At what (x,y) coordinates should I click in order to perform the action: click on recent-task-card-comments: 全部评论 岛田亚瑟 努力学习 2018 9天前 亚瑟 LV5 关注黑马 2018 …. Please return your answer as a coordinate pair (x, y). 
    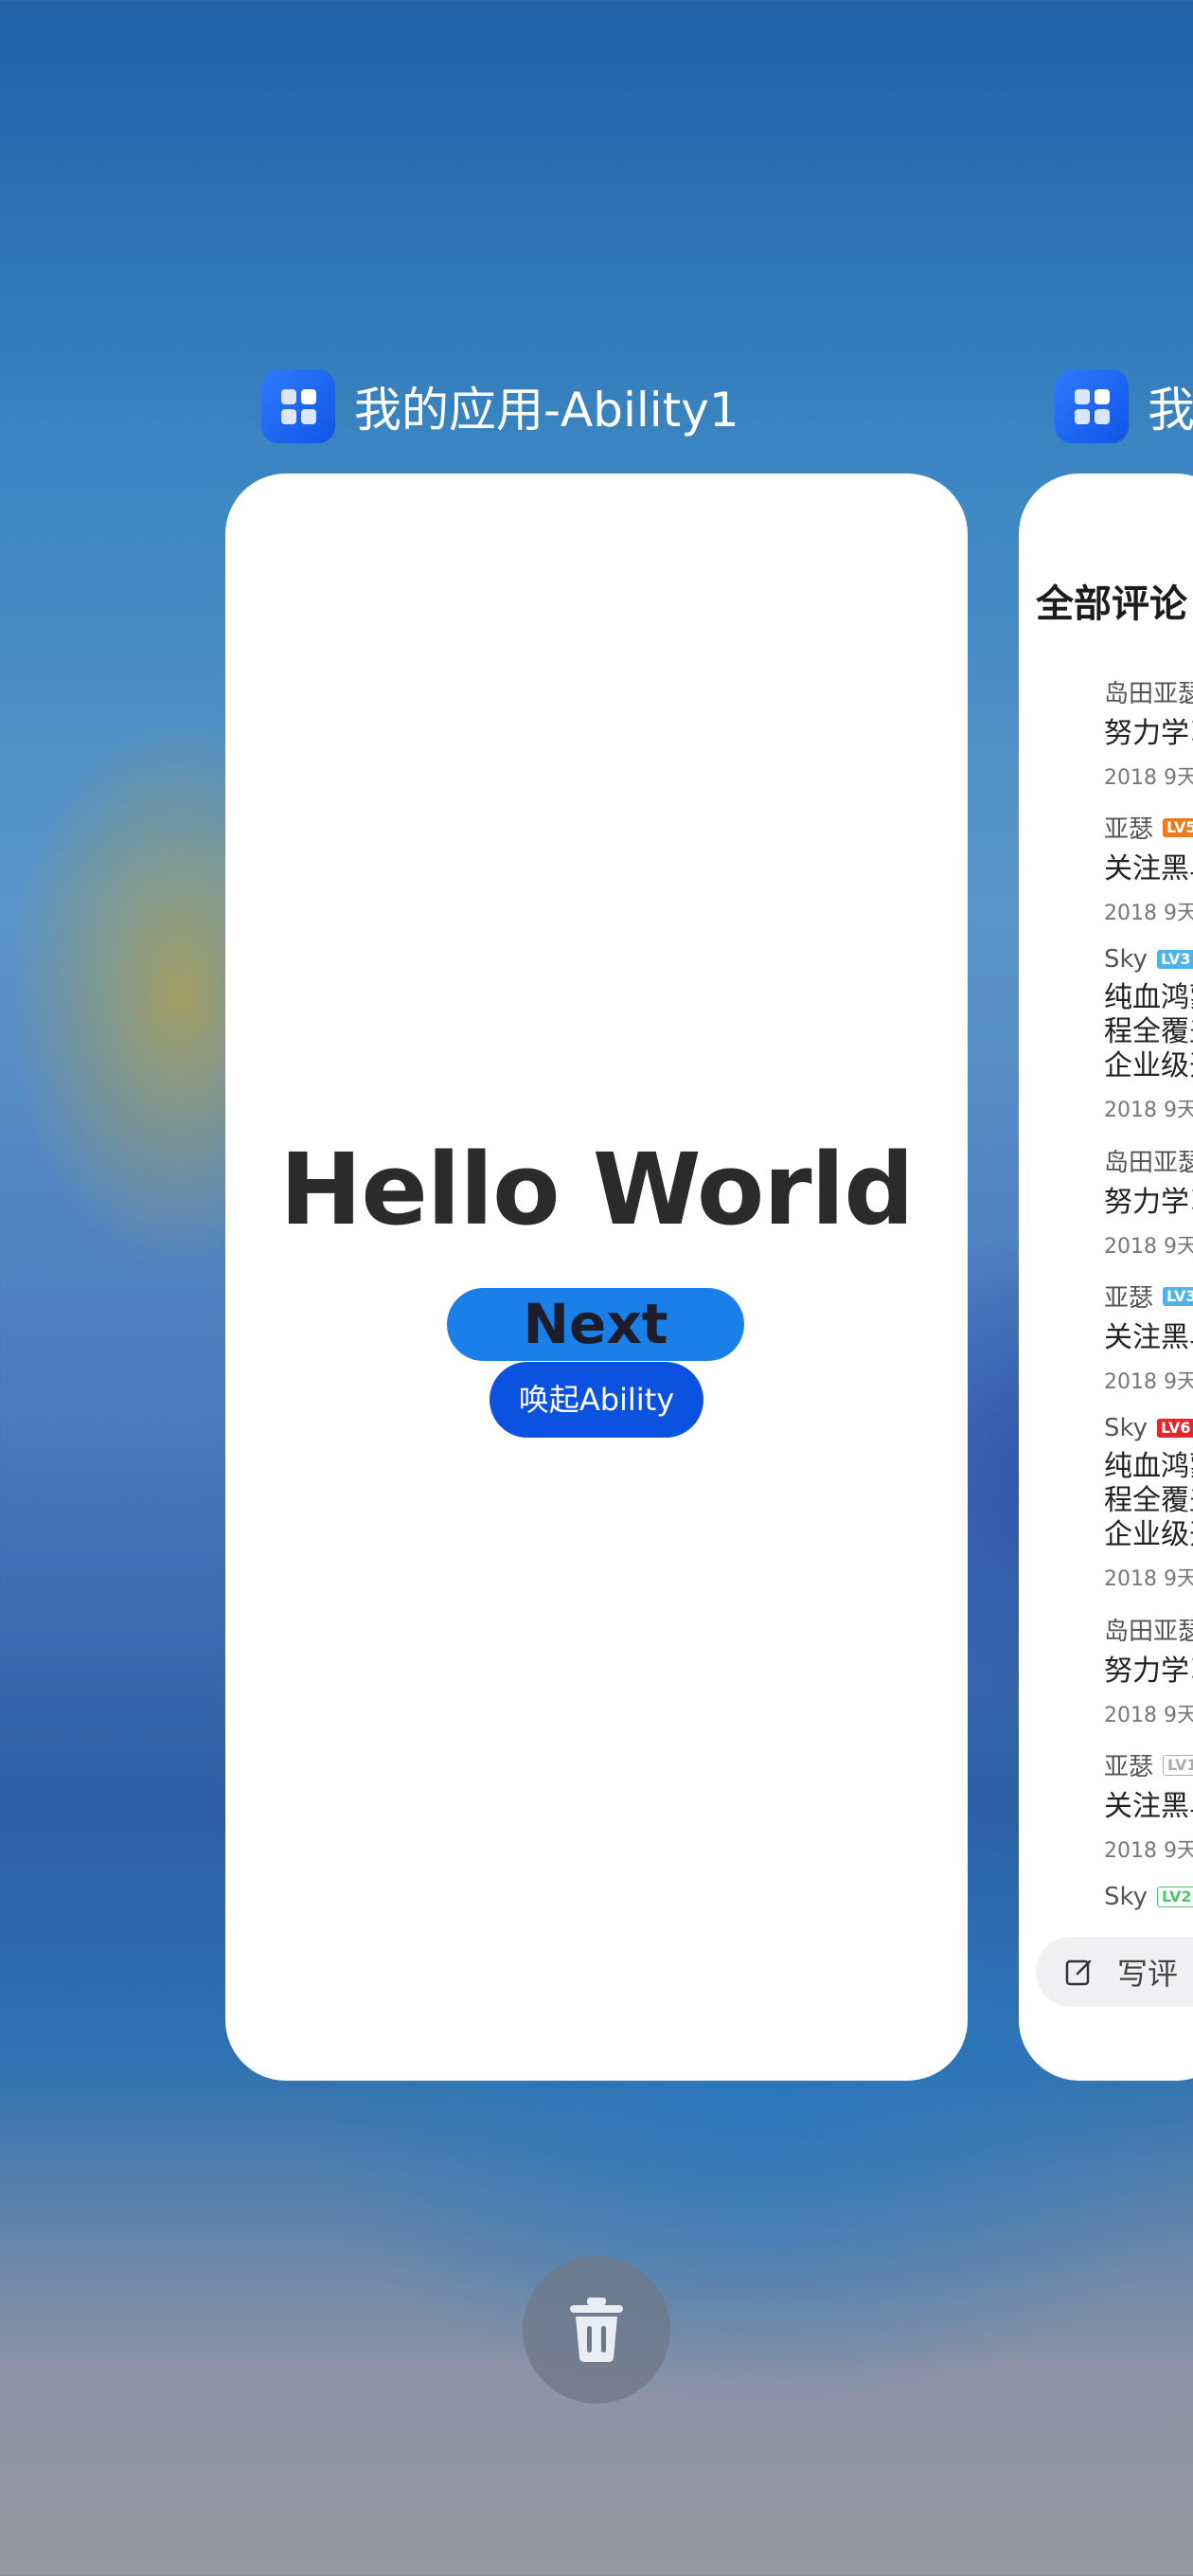
    Looking at the image, I should click on (1106, 1277).